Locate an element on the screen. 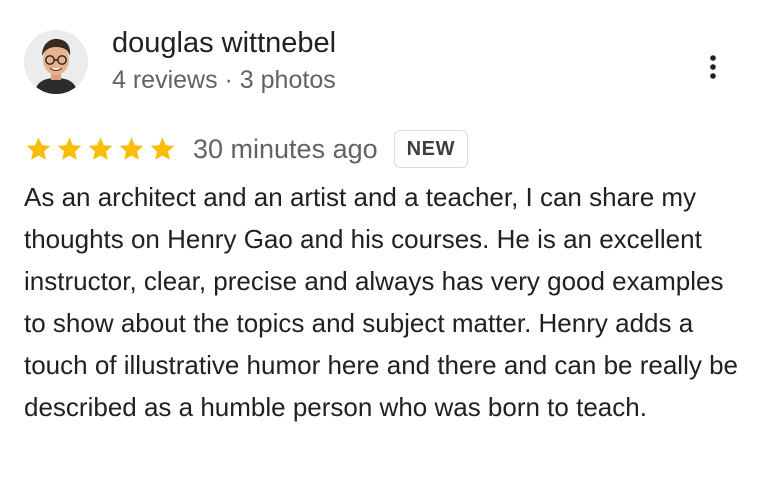 This screenshot has width=758, height=484. rating-row: 30 minutes ago NEW is located at coordinates (246, 149).